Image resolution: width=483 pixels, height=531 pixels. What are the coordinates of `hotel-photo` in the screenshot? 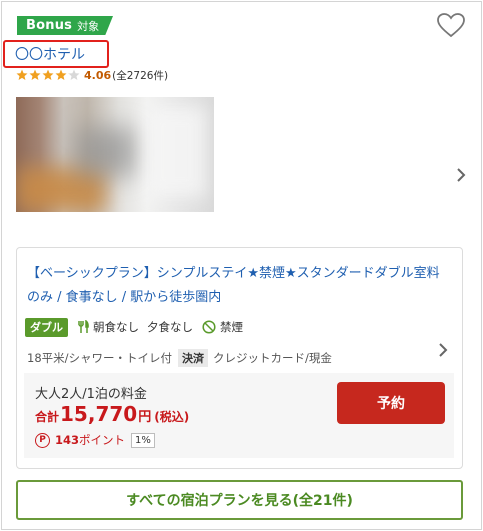 It's located at (115, 154).